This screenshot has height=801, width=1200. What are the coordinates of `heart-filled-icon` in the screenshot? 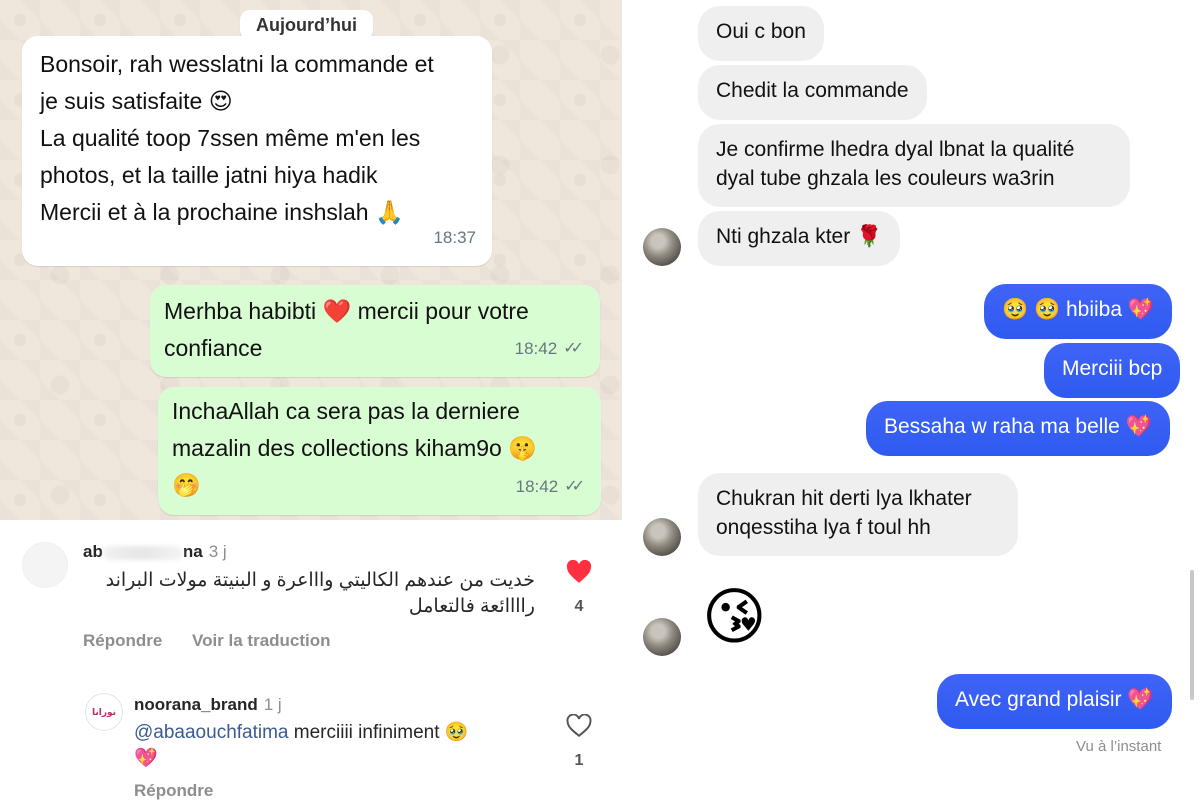 It's located at (579, 571).